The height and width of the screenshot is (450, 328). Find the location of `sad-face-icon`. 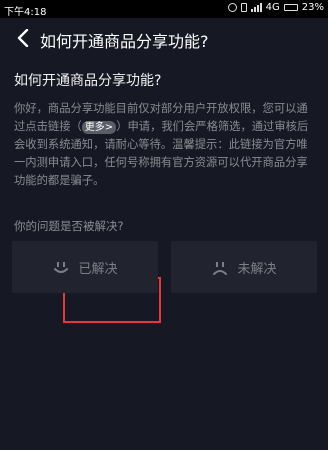

sad-face-icon is located at coordinates (220, 268).